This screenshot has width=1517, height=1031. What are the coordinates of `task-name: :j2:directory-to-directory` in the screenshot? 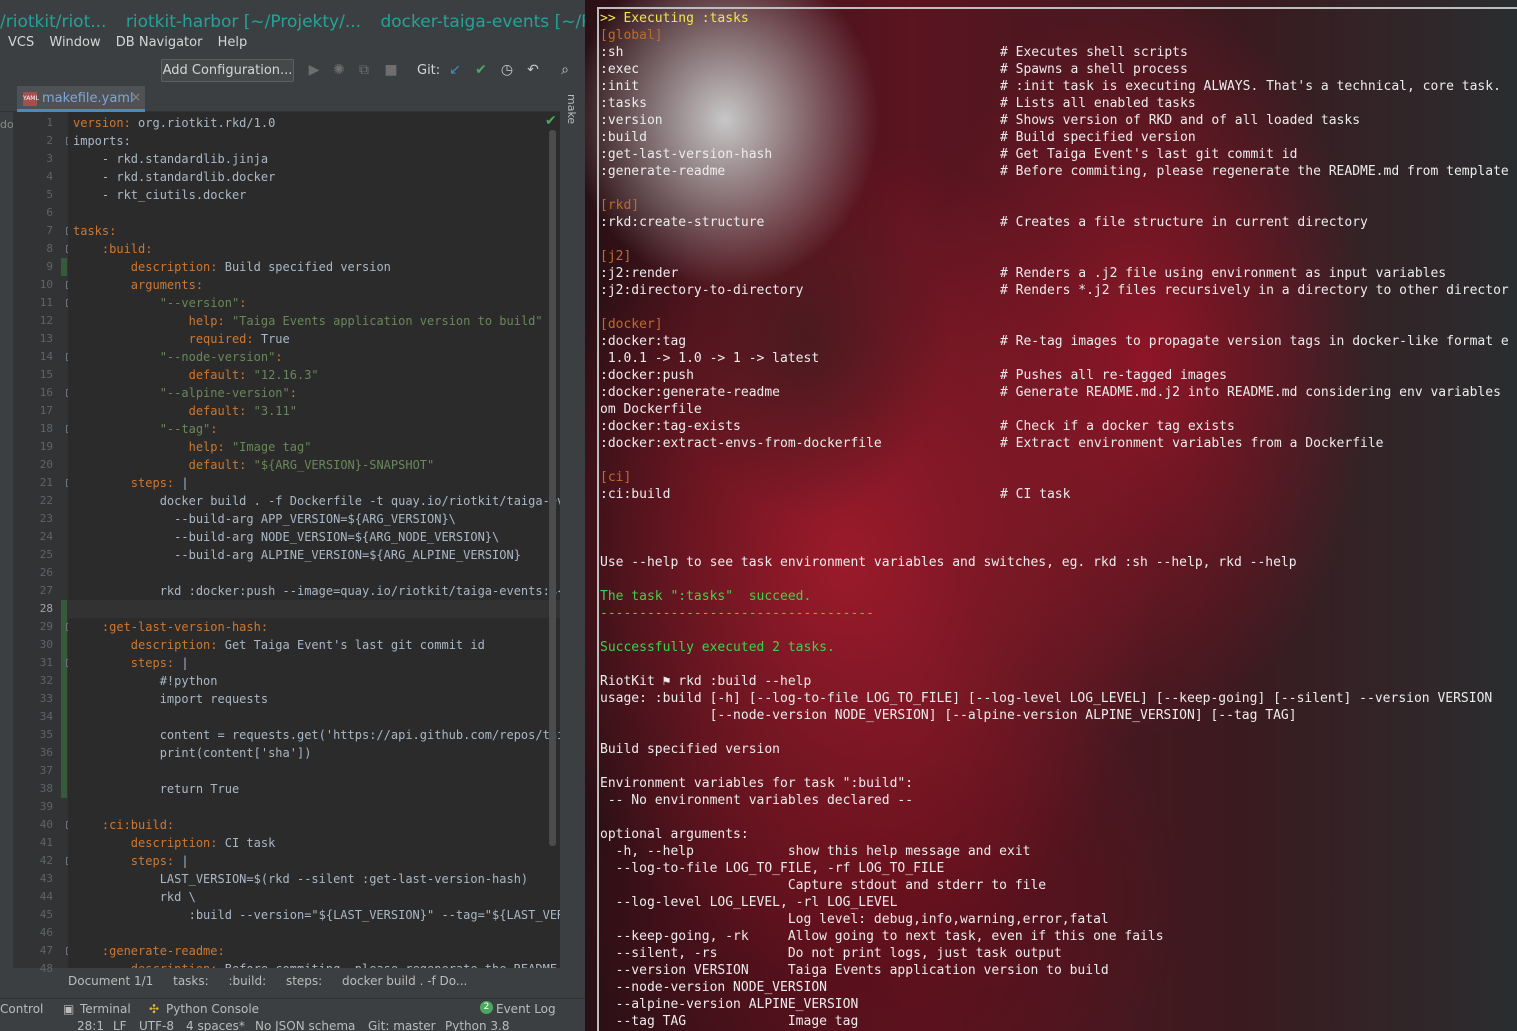 It's located at (702, 290).